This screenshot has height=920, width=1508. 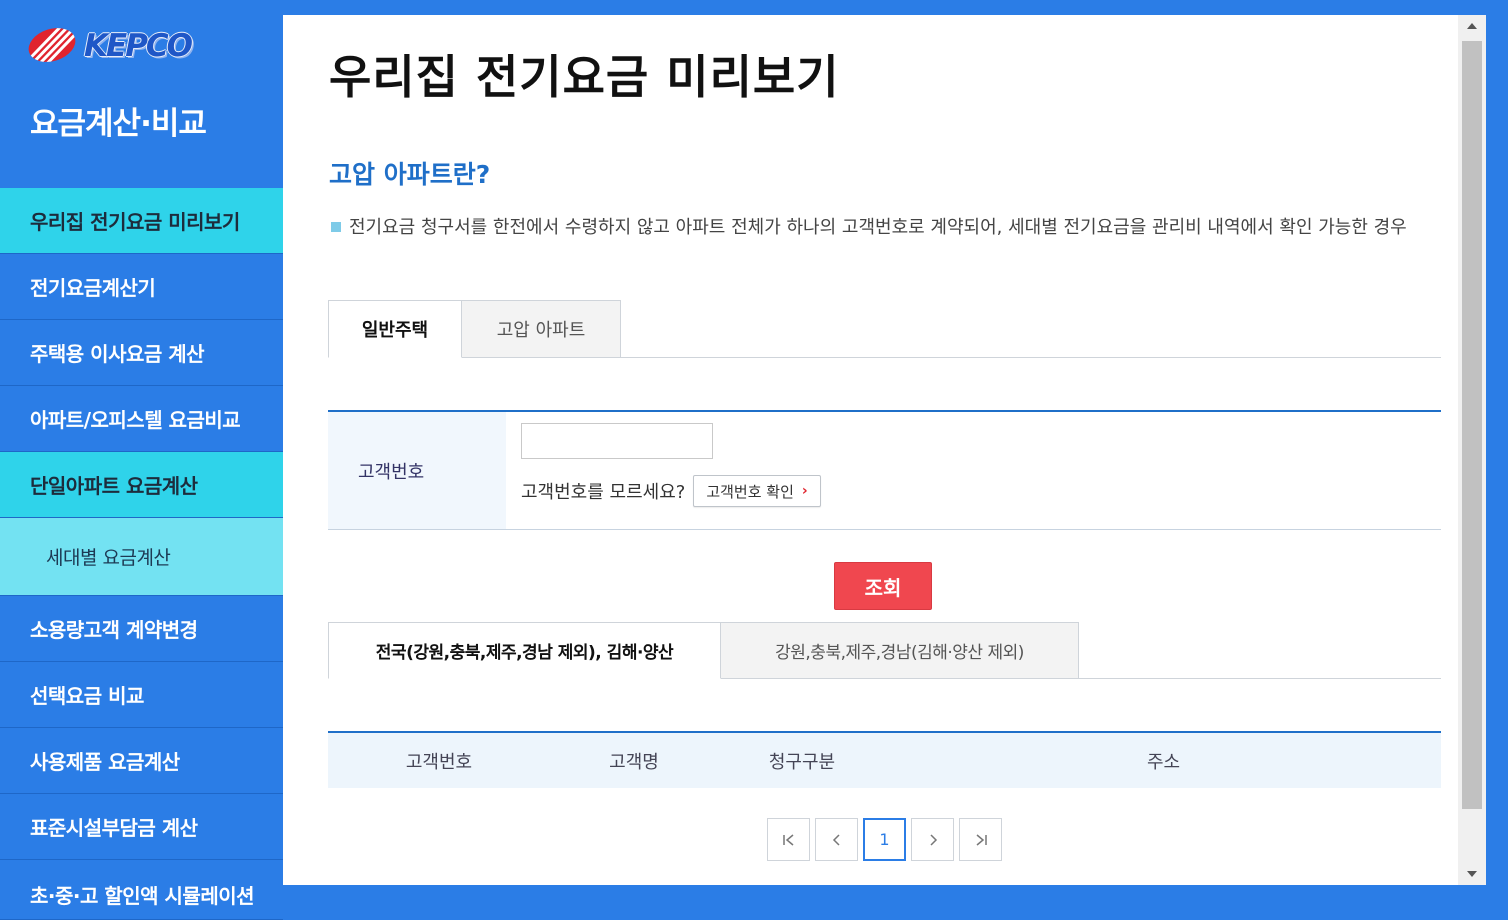 I want to click on sidebar-item-single-apartment: 단일아파트 요금계산, so click(x=157, y=485).